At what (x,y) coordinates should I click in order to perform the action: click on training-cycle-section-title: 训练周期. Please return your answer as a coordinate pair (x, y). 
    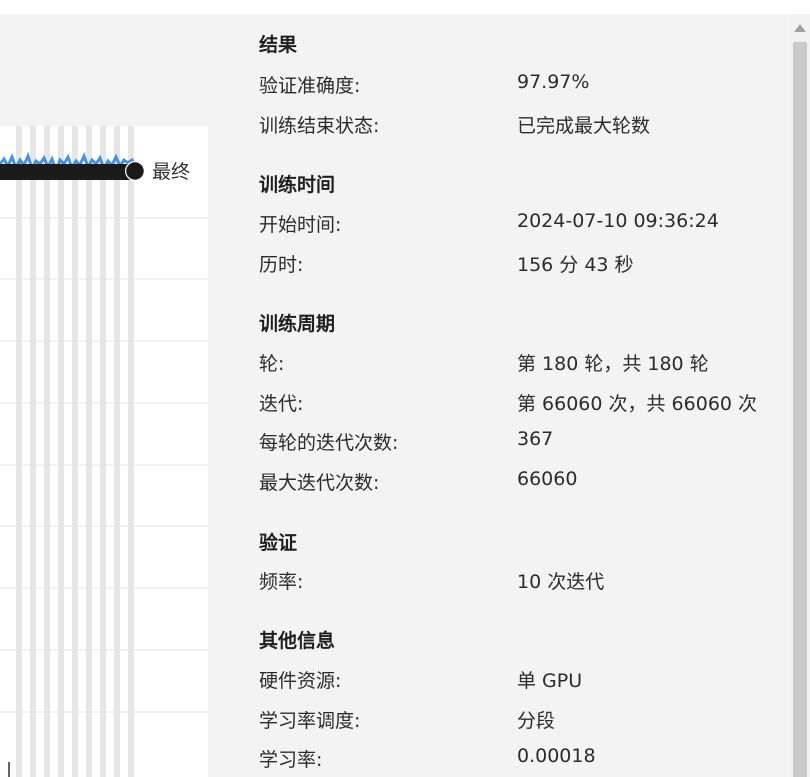
    Looking at the image, I should click on (297, 324).